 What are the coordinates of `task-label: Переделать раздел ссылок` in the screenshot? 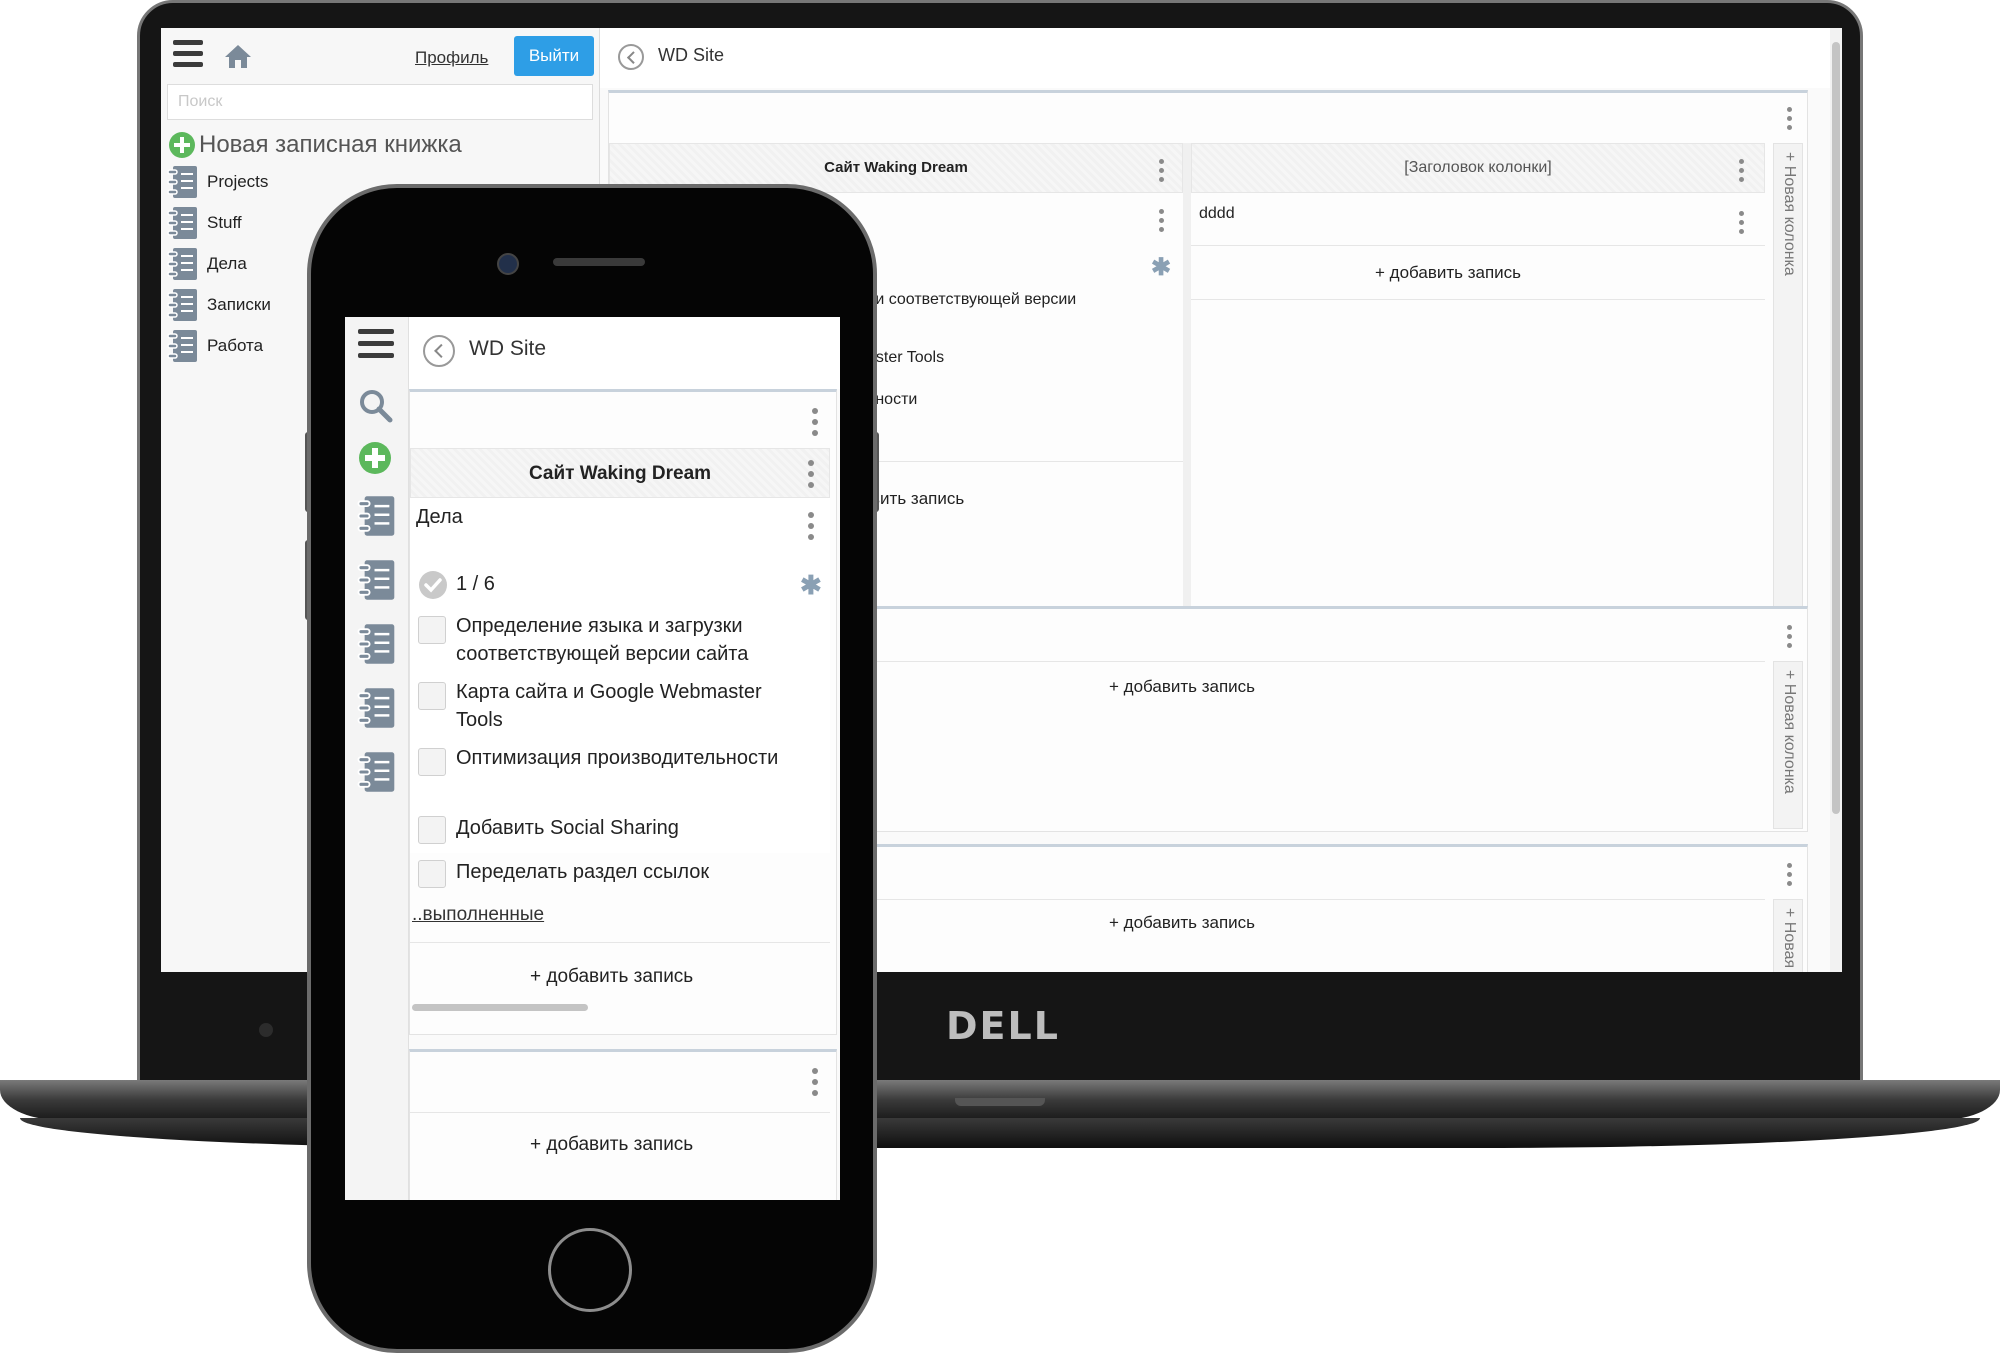 It's located at (583, 872).